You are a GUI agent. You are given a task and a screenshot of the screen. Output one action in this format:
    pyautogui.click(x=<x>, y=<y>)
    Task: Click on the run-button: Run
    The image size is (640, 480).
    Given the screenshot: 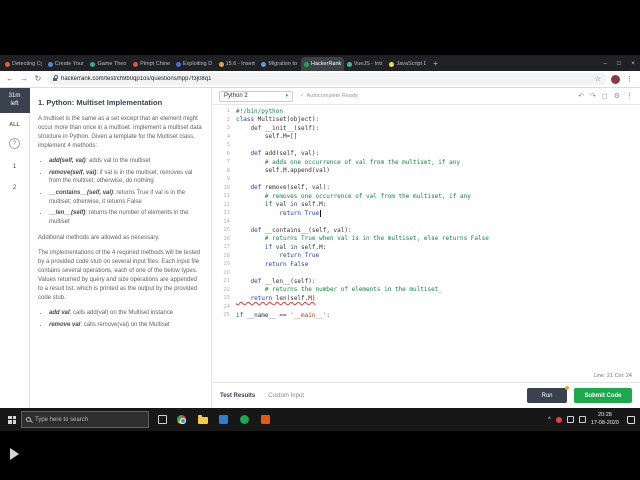 What is the action you would take?
    pyautogui.click(x=548, y=394)
    